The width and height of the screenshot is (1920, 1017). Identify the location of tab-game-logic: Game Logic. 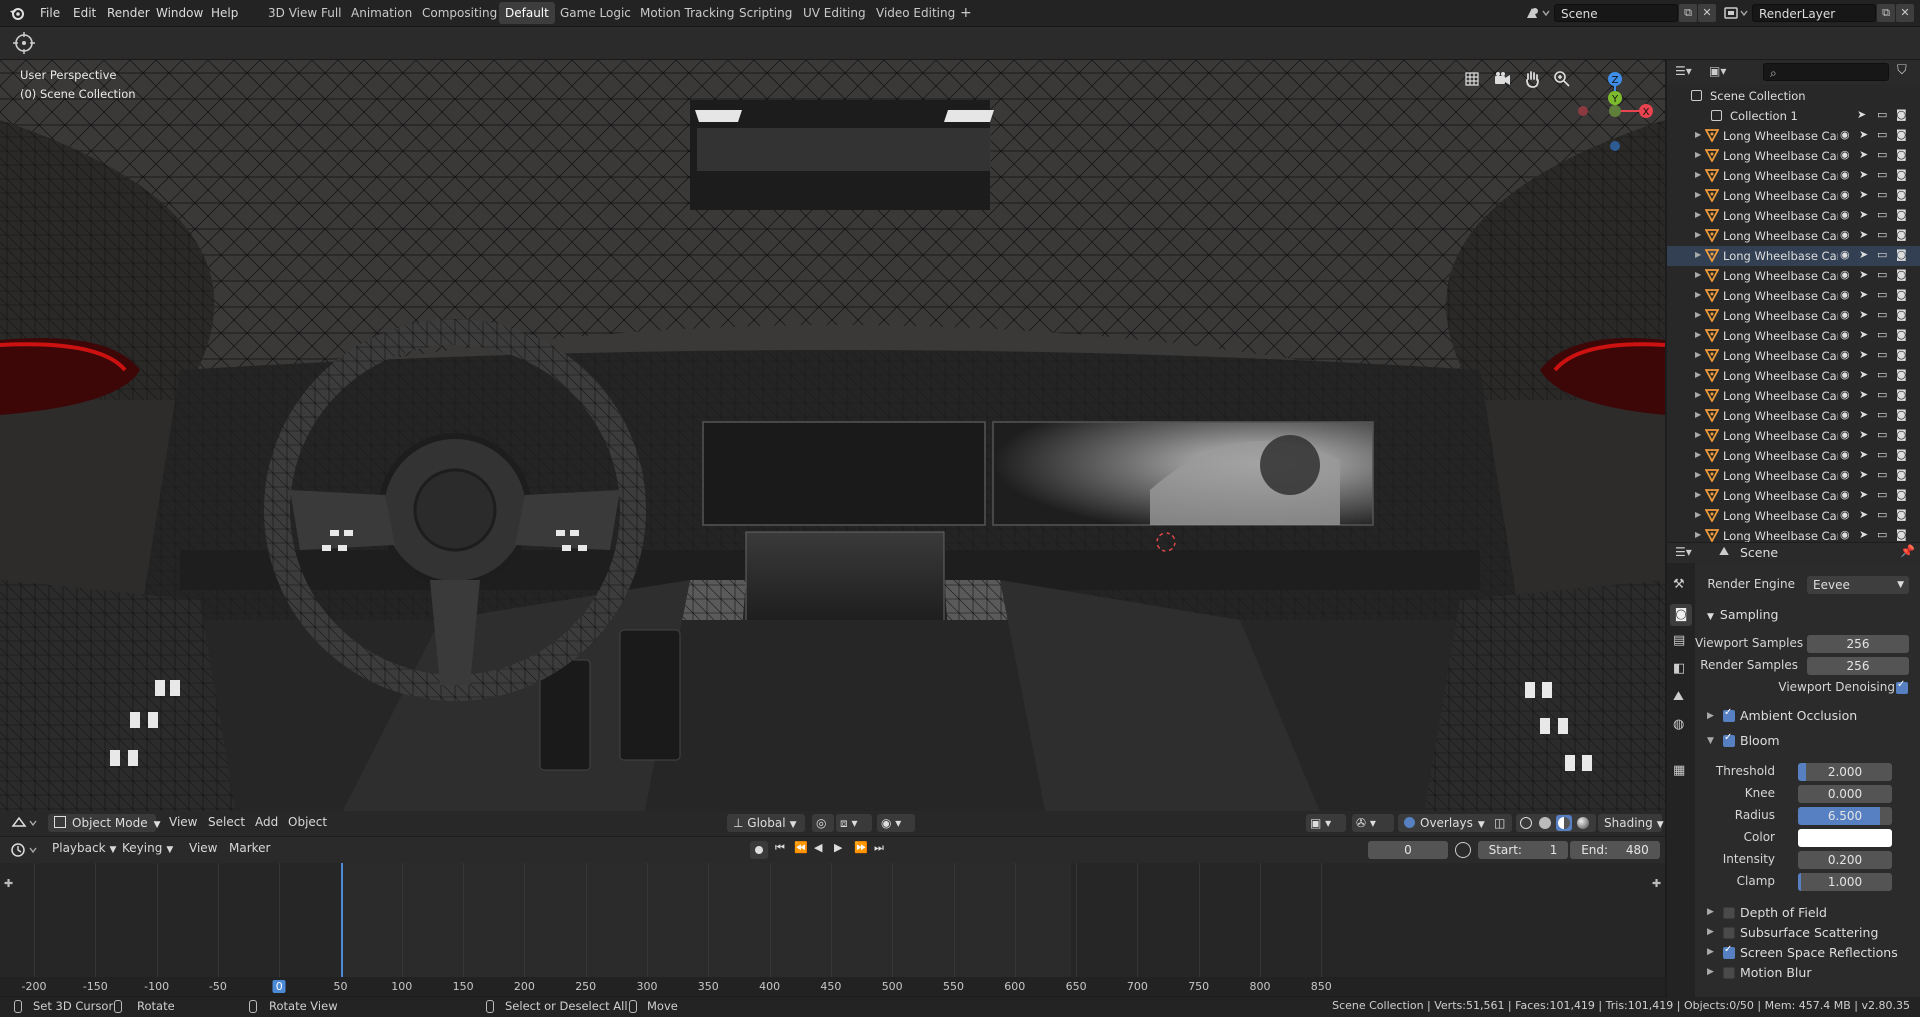
(595, 13).